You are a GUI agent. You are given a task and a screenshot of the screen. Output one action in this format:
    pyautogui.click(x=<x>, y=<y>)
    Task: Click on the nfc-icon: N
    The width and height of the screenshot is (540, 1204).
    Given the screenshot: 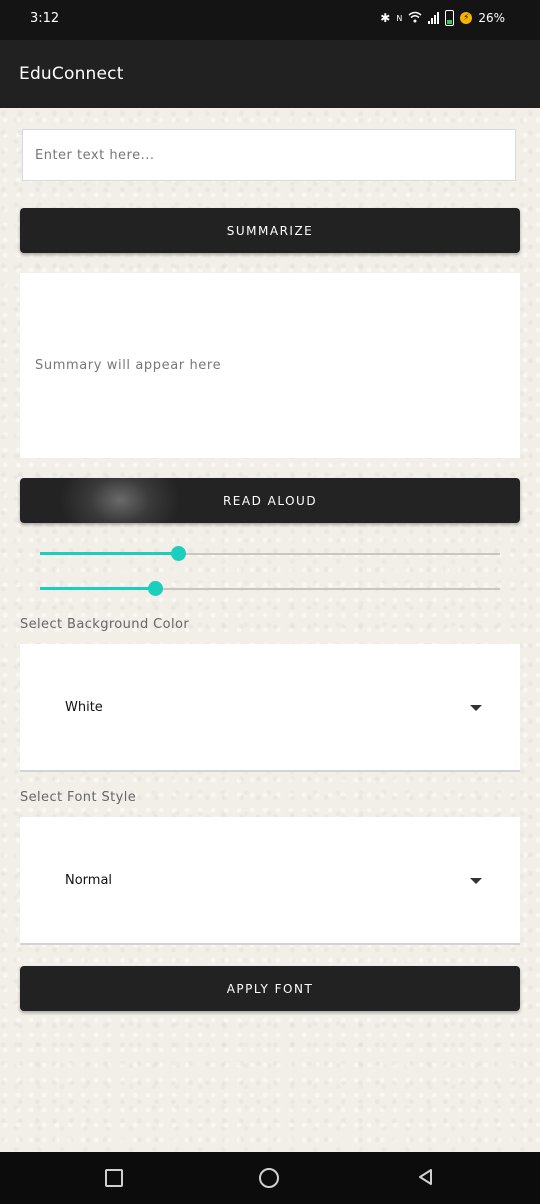 What is the action you would take?
    pyautogui.click(x=399, y=18)
    